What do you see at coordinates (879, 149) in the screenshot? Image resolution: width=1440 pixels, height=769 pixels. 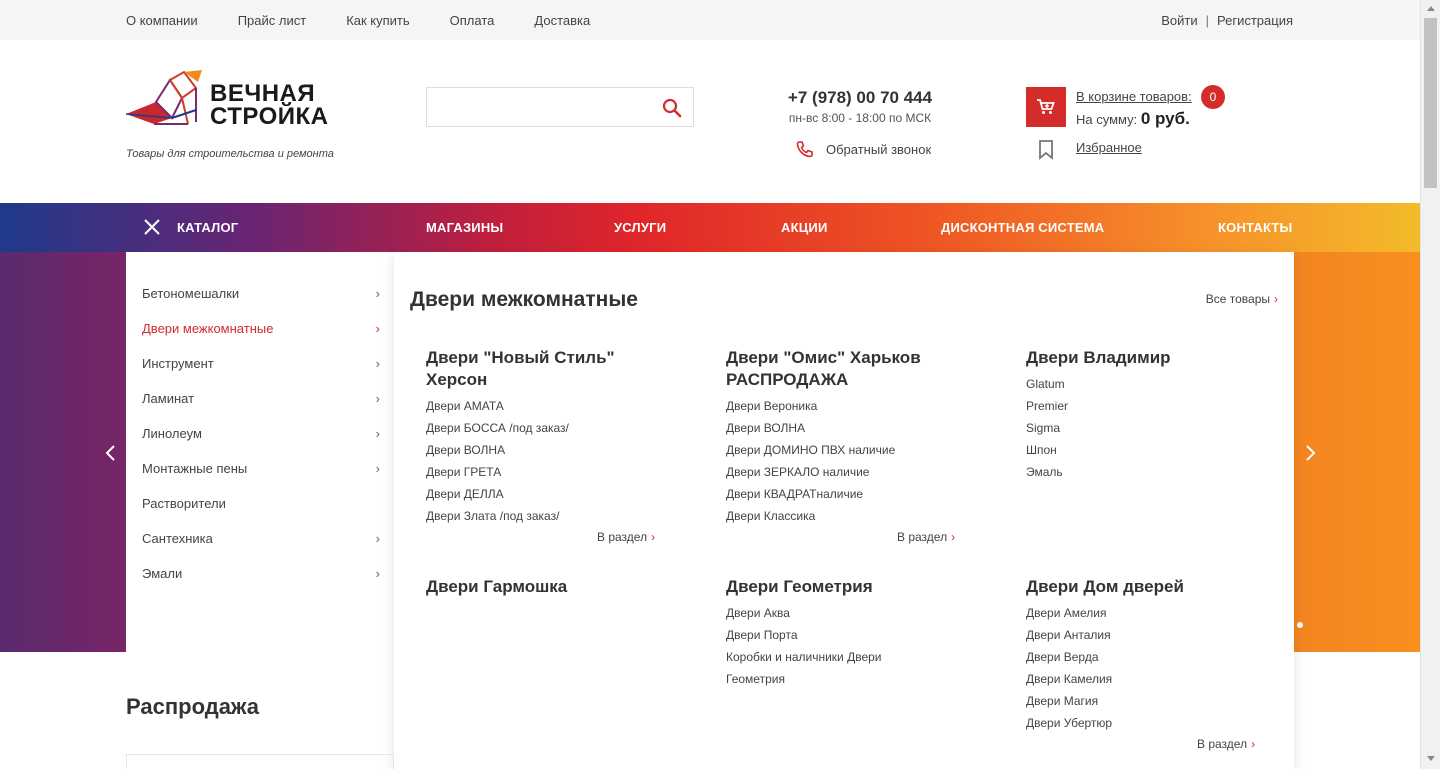 I see `callback-label: Обратный звонок` at bounding box center [879, 149].